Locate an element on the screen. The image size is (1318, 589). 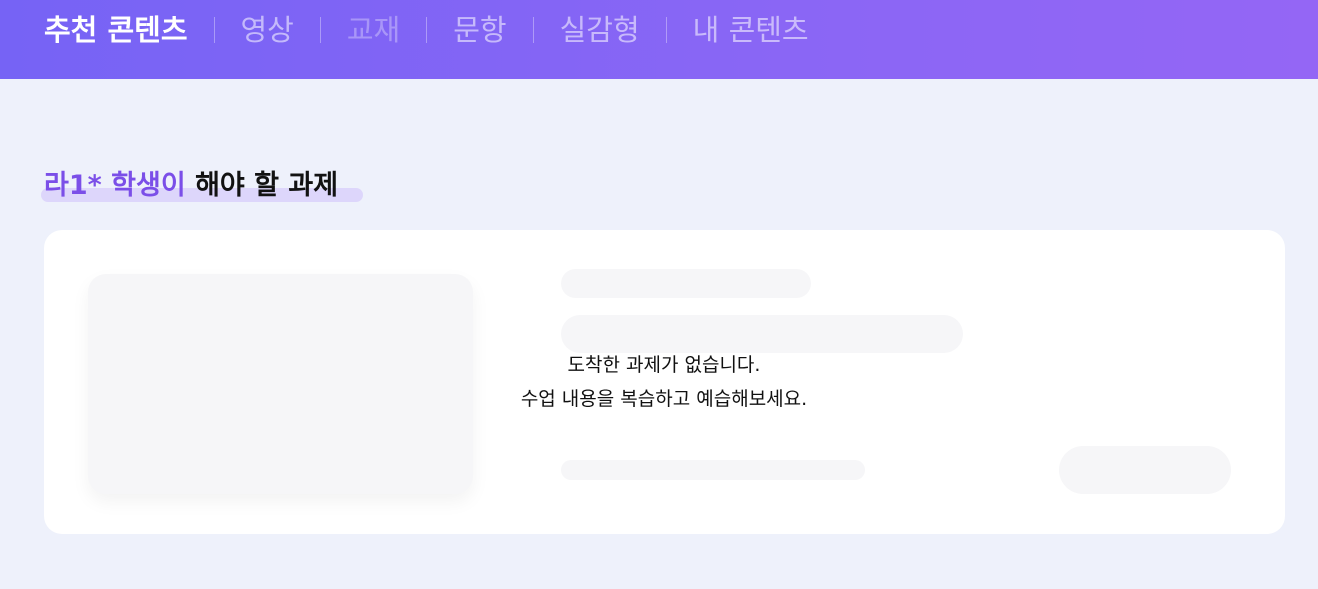
skeleton-thumbnail is located at coordinates (280, 384).